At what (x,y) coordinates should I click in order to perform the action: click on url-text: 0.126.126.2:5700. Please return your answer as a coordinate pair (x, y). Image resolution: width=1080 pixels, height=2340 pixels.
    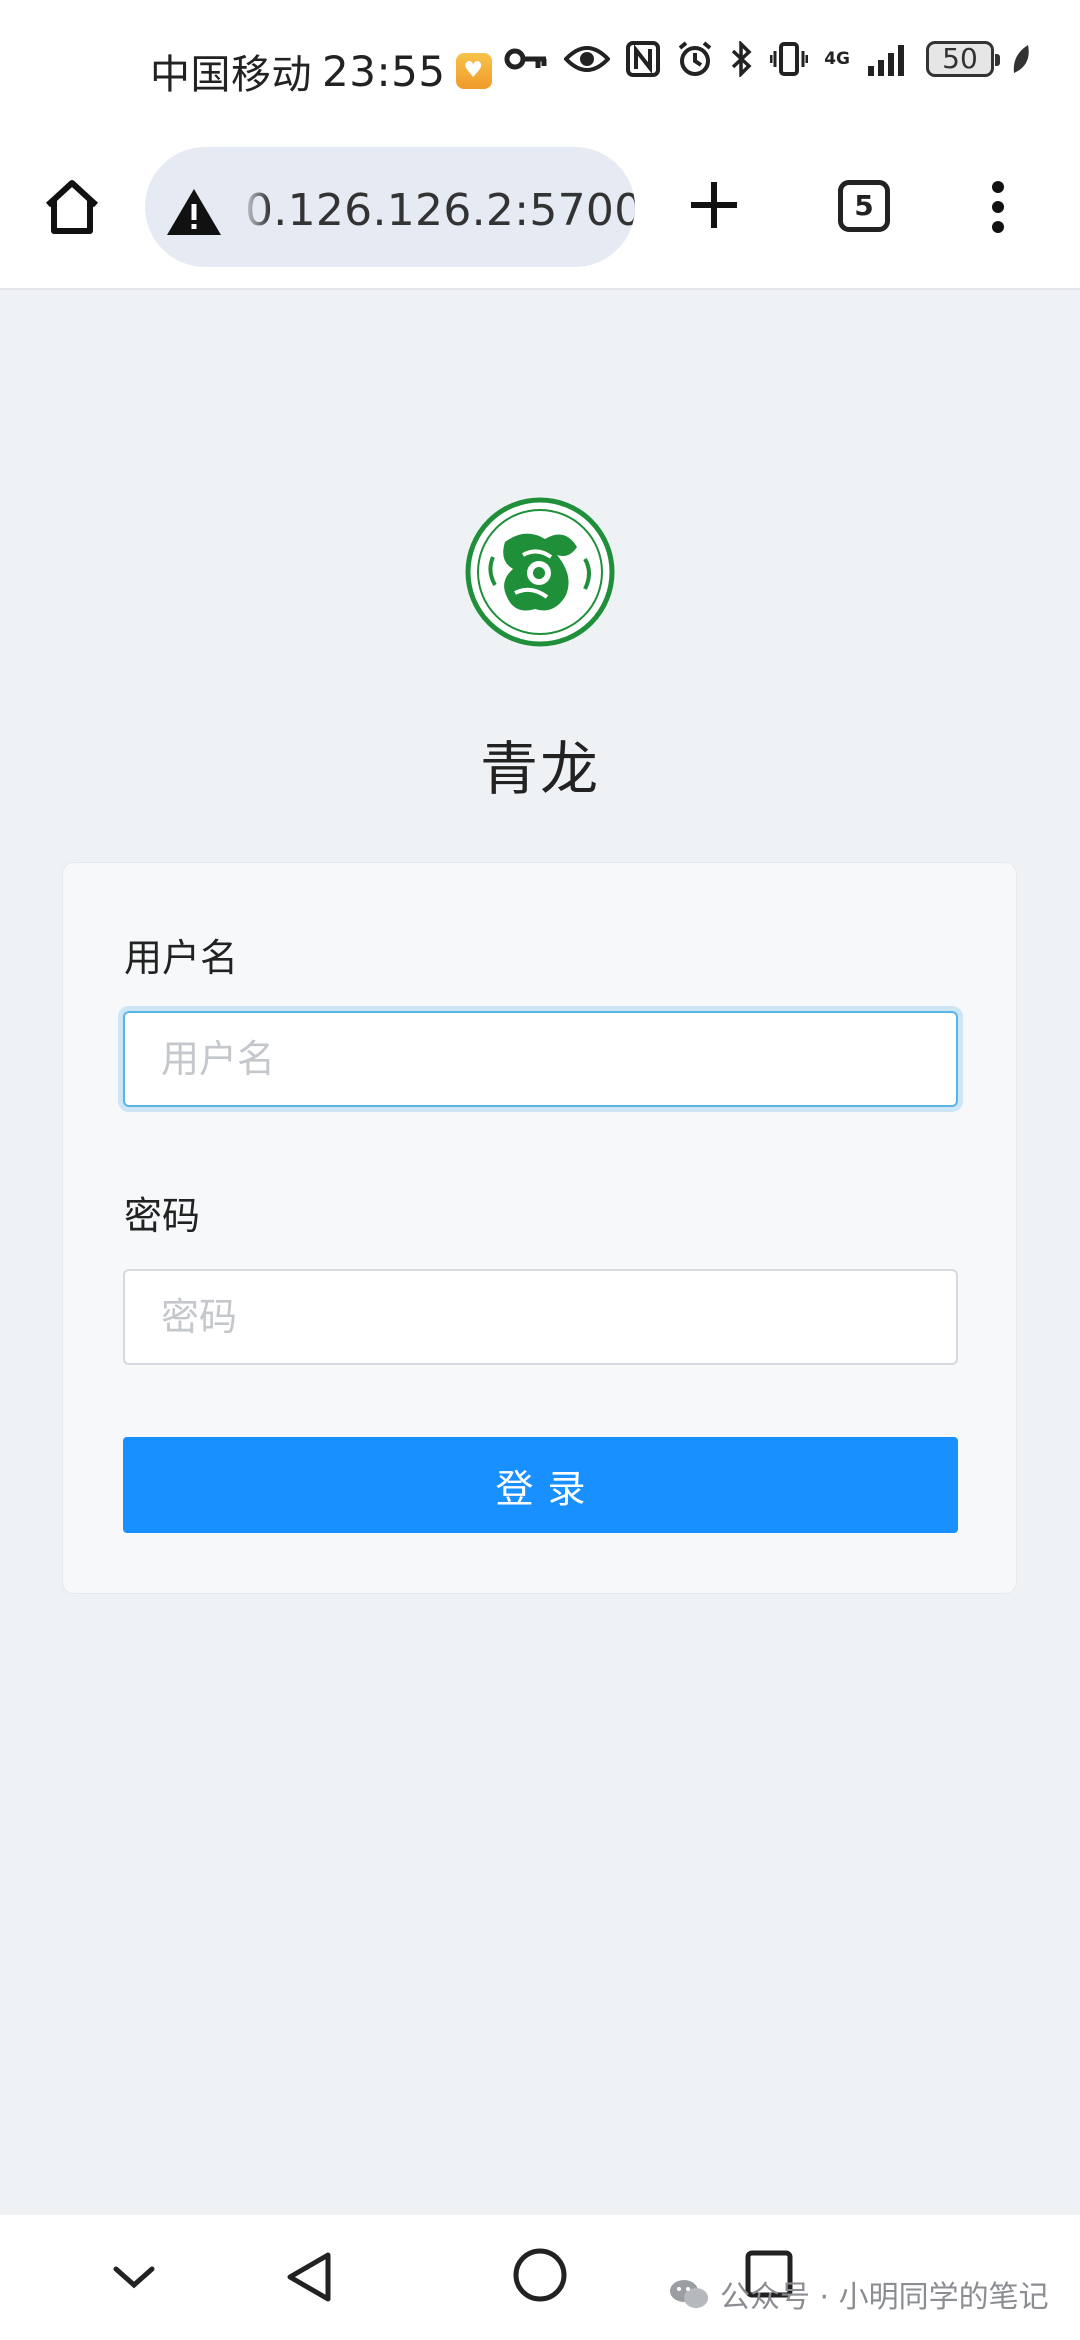
    Looking at the image, I should click on (440, 210).